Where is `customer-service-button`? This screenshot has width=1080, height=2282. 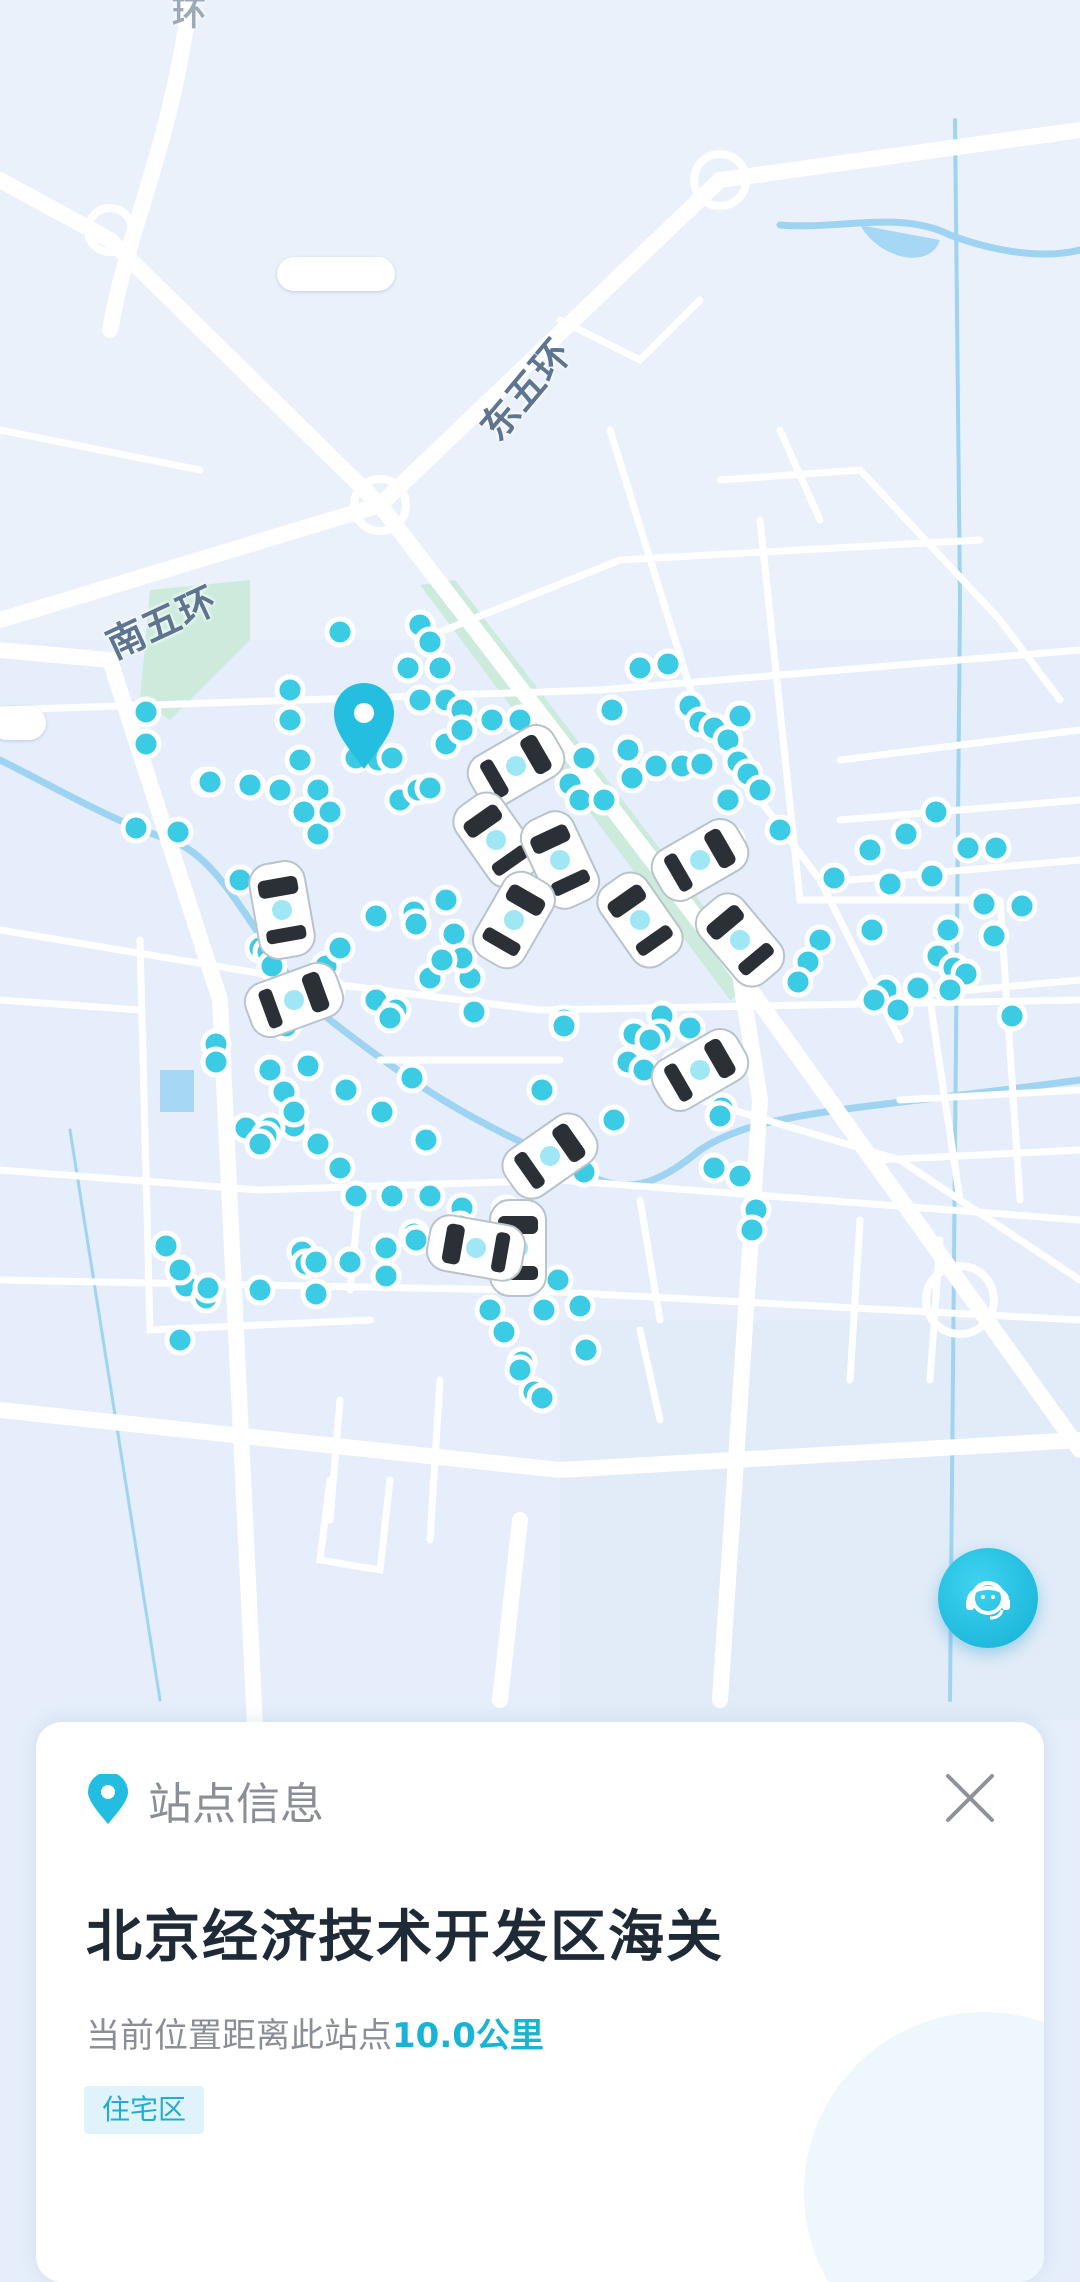 customer-service-button is located at coordinates (988, 1598).